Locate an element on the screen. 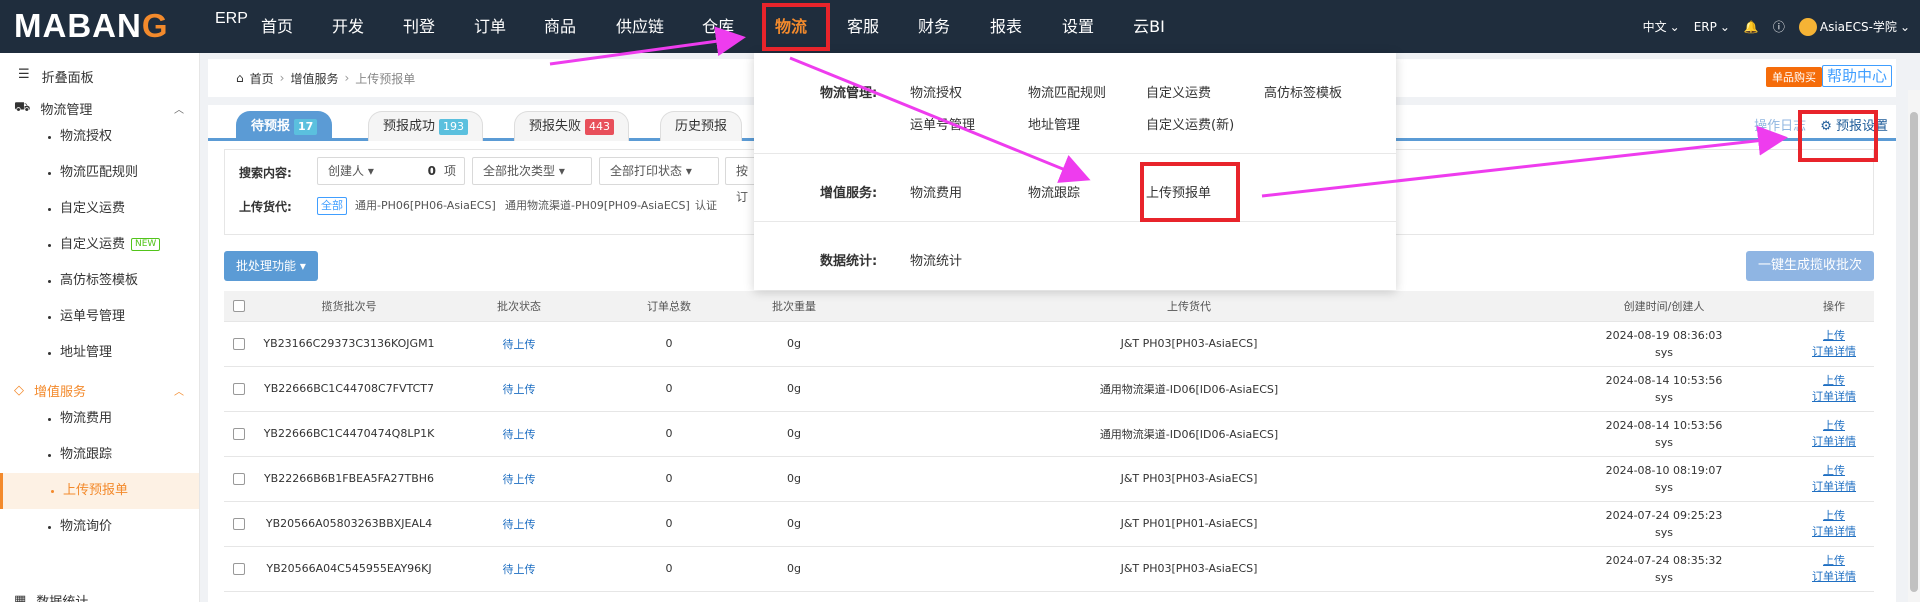 This screenshot has width=1920, height=602. nav-item-products: 商品 is located at coordinates (560, 26).